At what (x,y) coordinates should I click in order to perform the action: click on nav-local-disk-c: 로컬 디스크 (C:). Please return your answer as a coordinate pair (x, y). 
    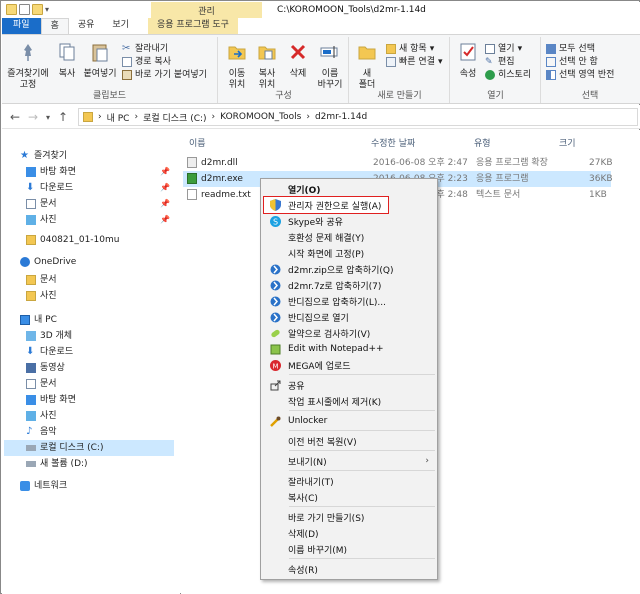
    Looking at the image, I should click on (89, 448).